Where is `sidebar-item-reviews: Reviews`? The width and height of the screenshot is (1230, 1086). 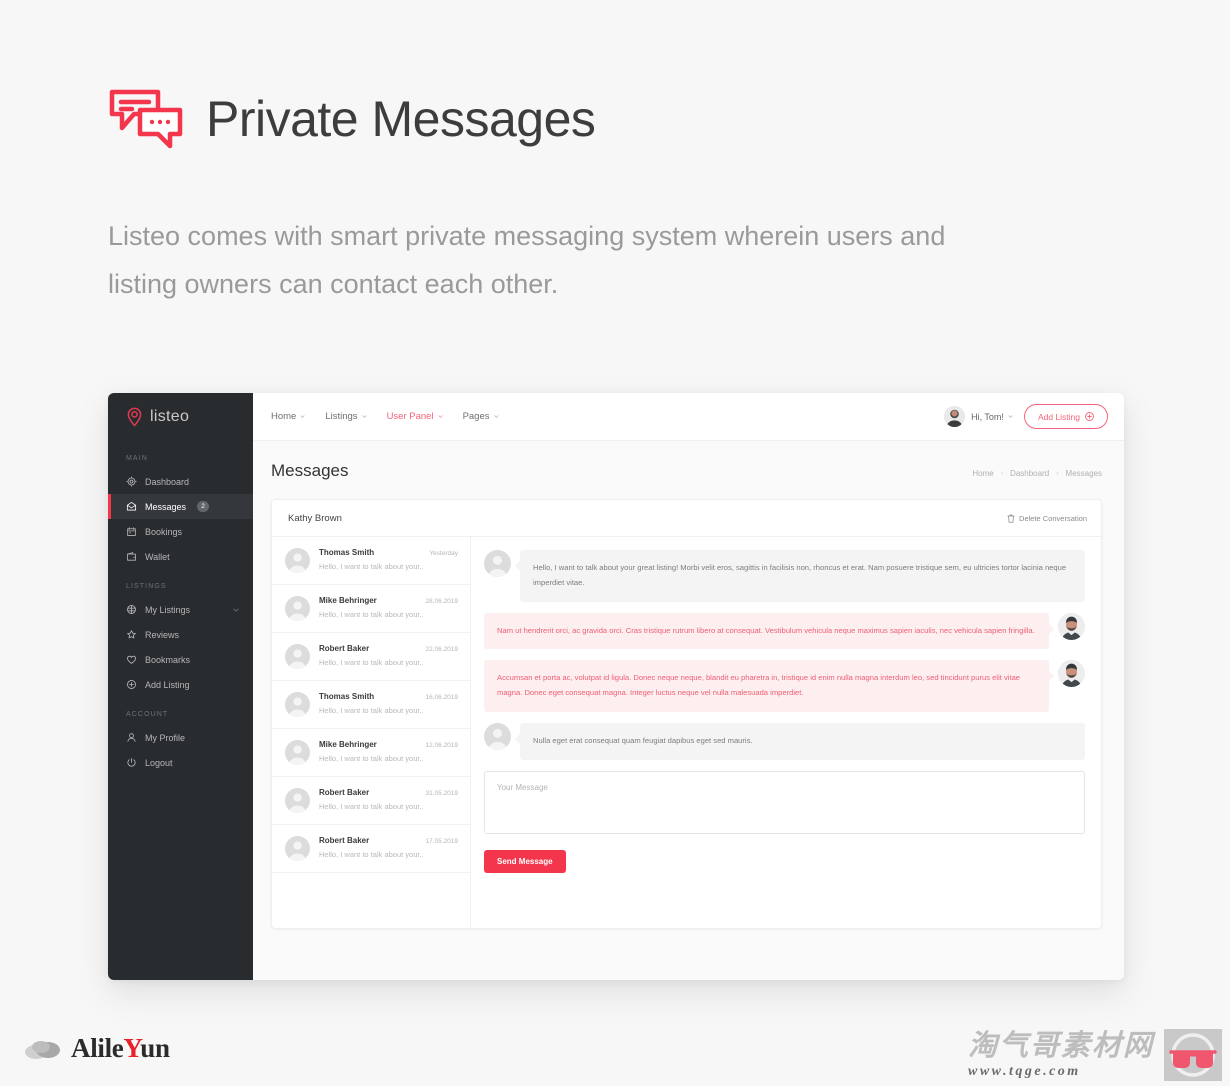 sidebar-item-reviews: Reviews is located at coordinates (180, 634).